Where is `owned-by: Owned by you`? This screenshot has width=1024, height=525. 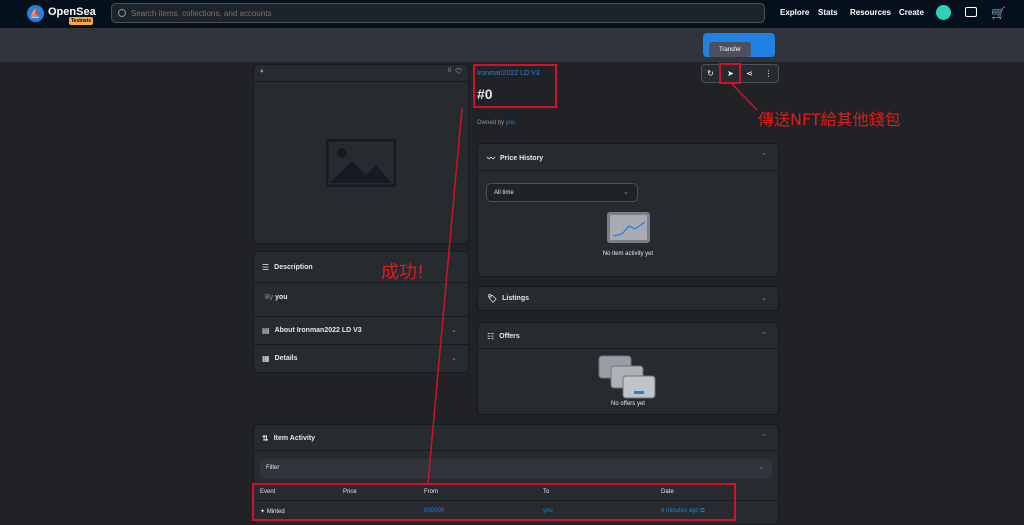 owned-by: Owned by you is located at coordinates (496, 123).